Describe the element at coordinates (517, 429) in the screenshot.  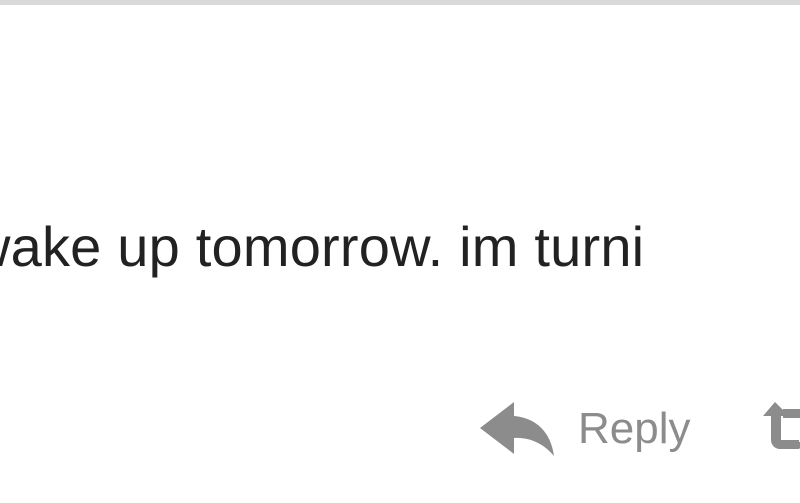
I see `reply-arrow-icon` at that location.